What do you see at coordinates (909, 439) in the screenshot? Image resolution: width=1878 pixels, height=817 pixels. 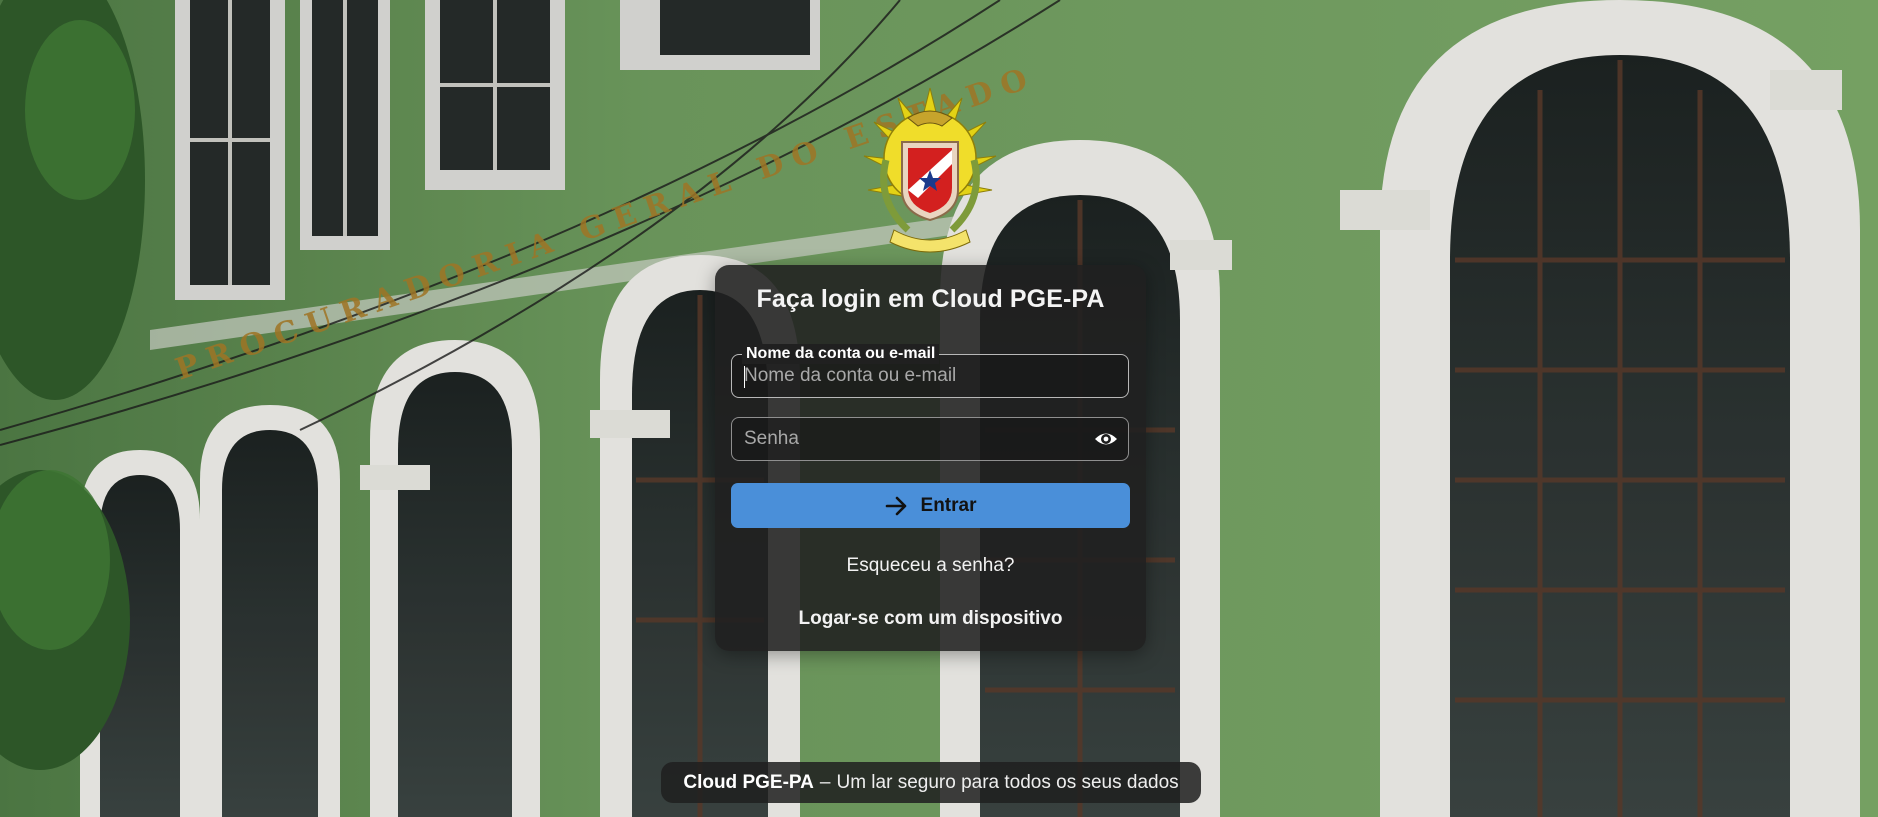 I see `password-input` at bounding box center [909, 439].